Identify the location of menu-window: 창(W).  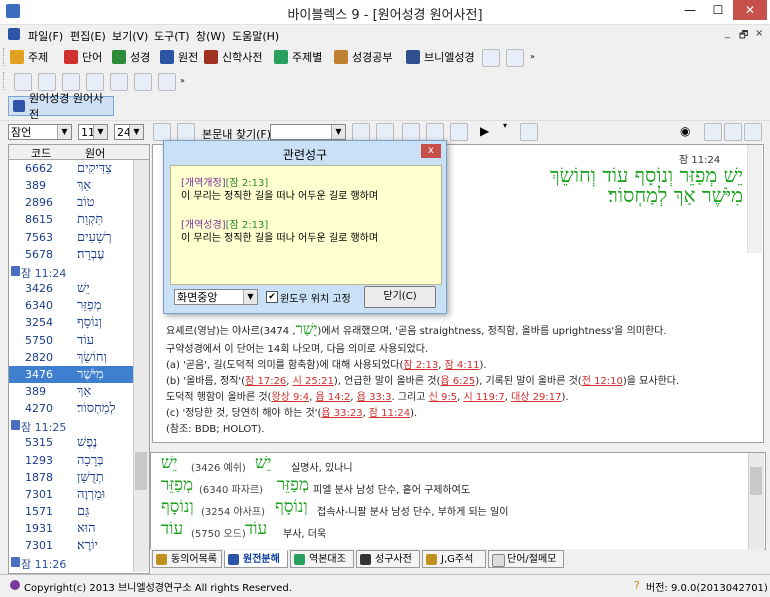
(211, 36).